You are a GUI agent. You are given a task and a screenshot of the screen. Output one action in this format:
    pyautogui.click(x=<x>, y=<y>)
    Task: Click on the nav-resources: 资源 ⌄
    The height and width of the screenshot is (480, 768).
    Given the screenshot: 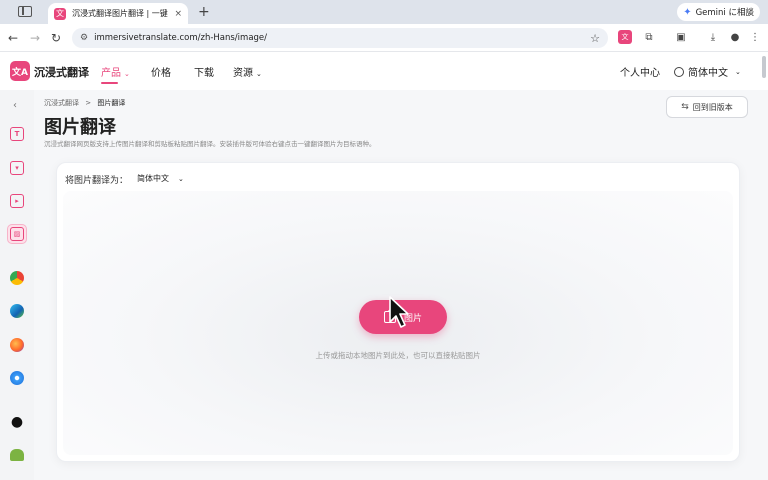 What is the action you would take?
    pyautogui.click(x=247, y=71)
    